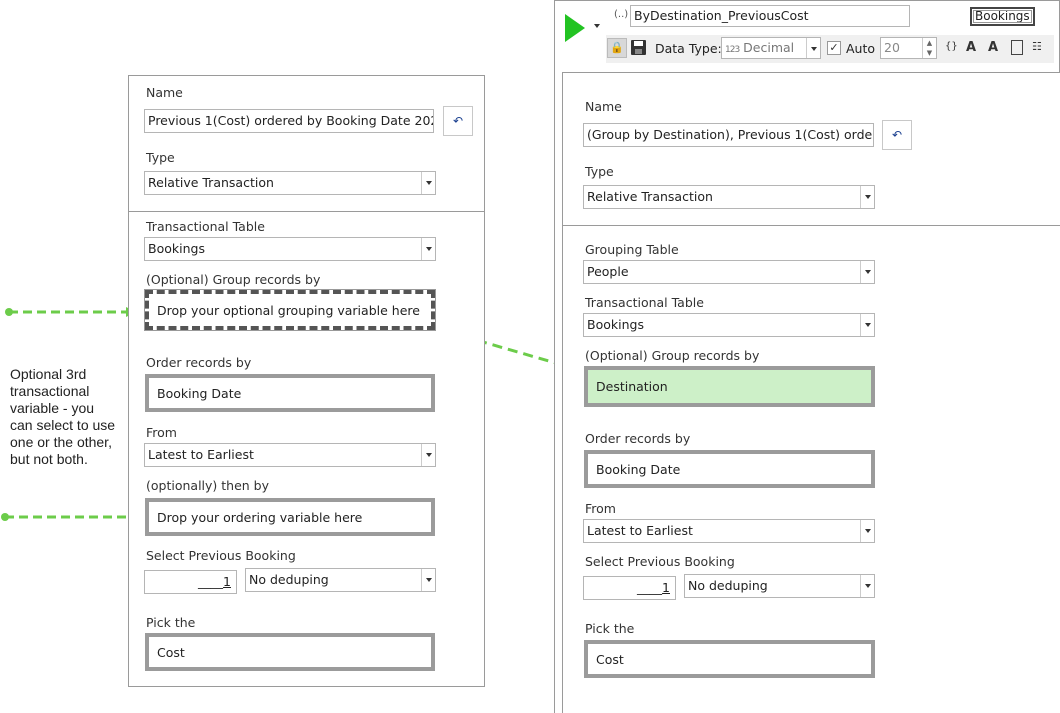 The image size is (1060, 713). Describe the element at coordinates (729, 272) in the screenshot. I see `right-grouping-select: People` at that location.